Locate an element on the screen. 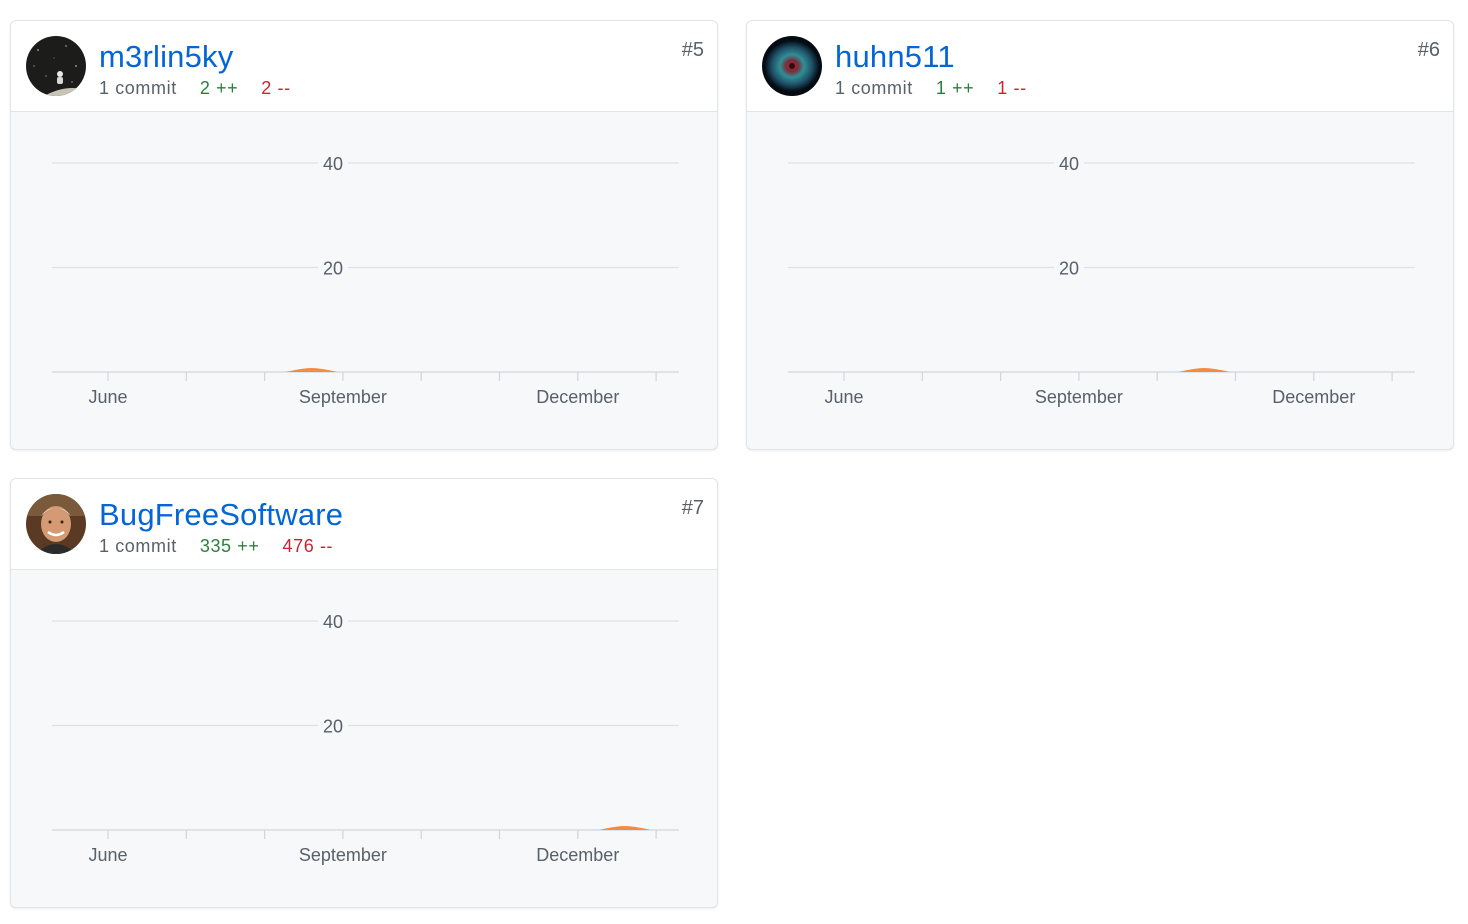 The width and height of the screenshot is (1468, 924). contribution-stats: 1 commit 1 ++ 1 -- is located at coordinates (940, 88).